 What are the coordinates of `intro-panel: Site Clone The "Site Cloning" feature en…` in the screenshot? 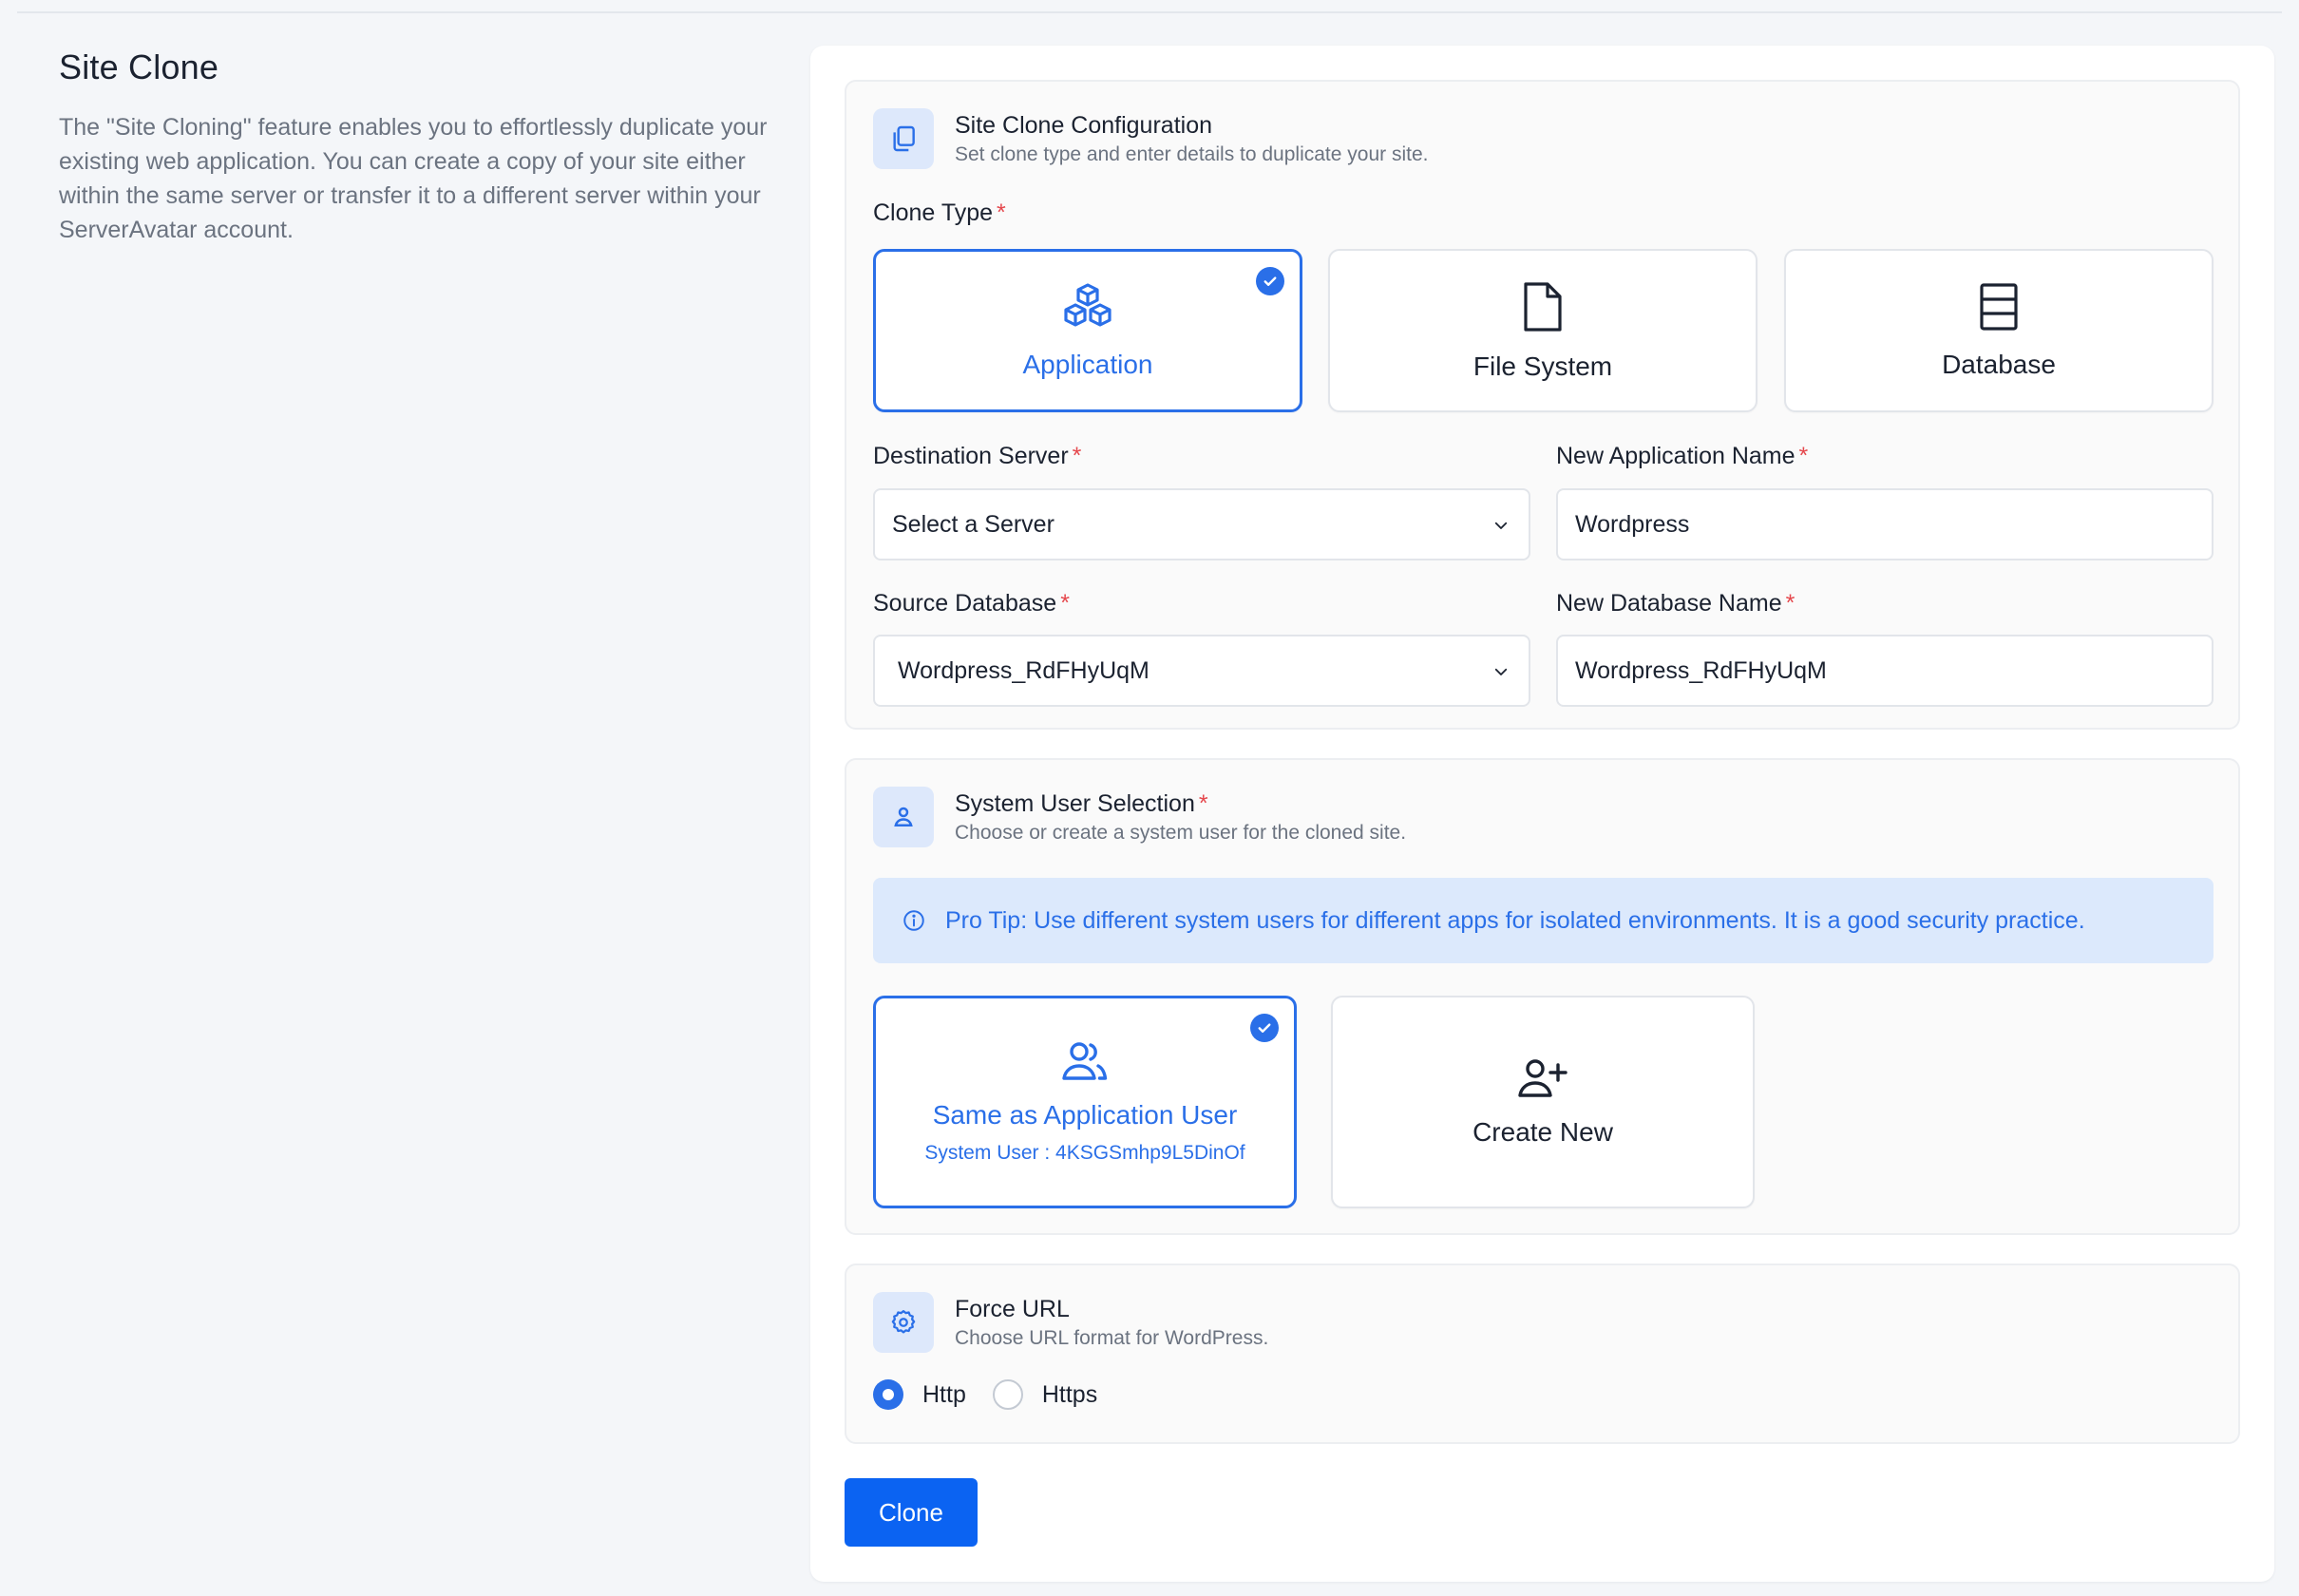 It's located at (420, 147).